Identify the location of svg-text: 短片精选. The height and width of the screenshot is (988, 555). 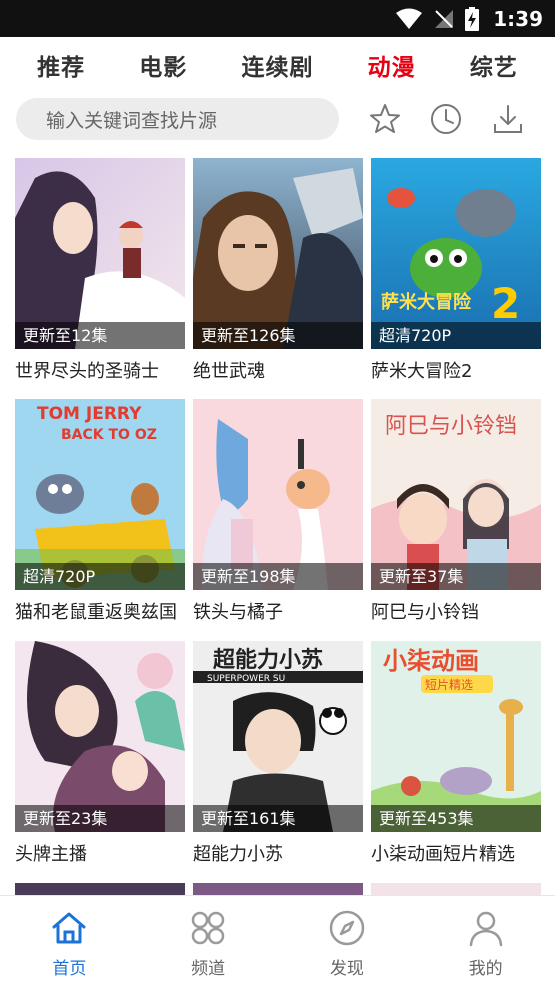
(449, 685).